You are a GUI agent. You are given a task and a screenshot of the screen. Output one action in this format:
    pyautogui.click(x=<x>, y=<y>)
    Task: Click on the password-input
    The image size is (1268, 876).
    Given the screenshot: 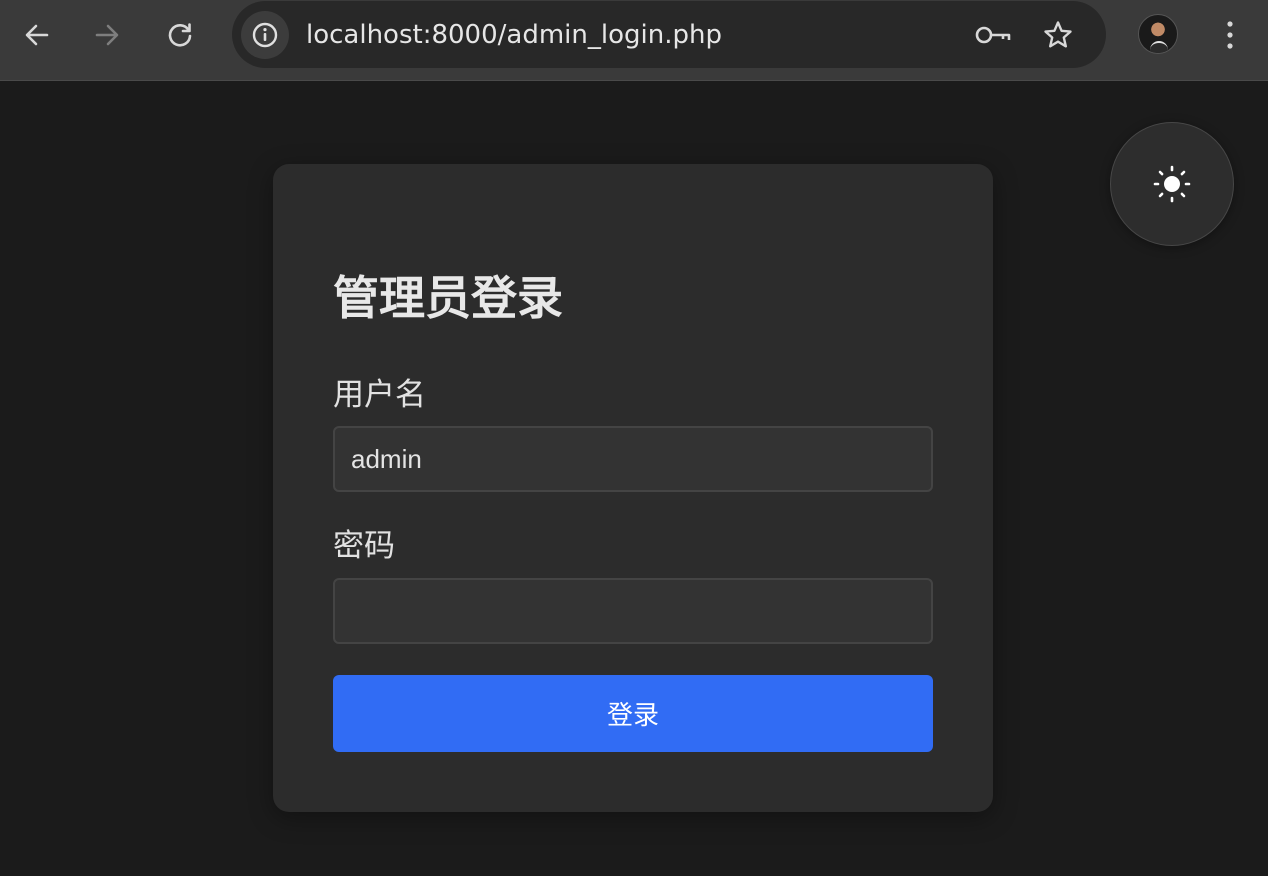 What is the action you would take?
    pyautogui.click(x=633, y=611)
    